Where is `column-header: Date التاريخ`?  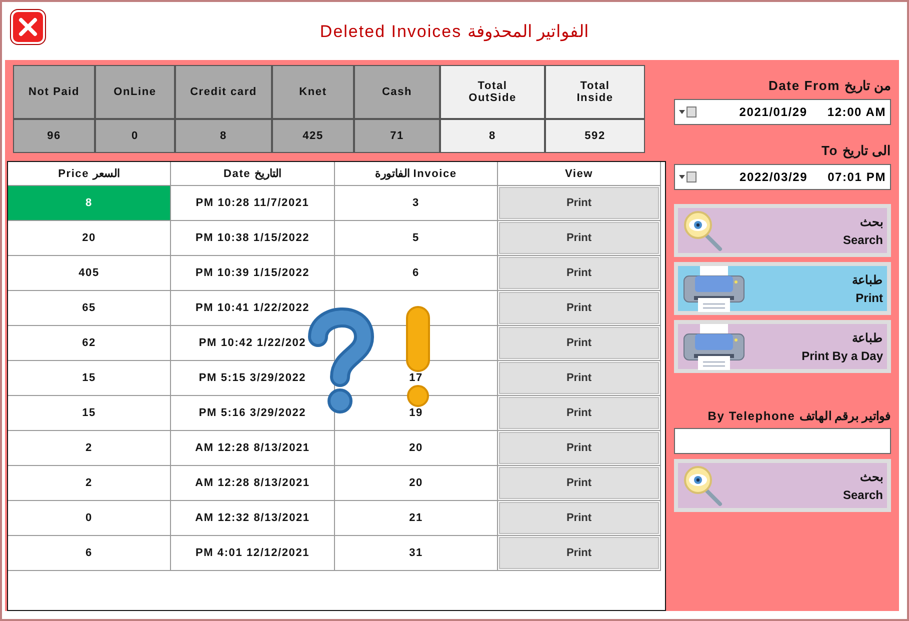 column-header: Date التاريخ is located at coordinates (253, 174).